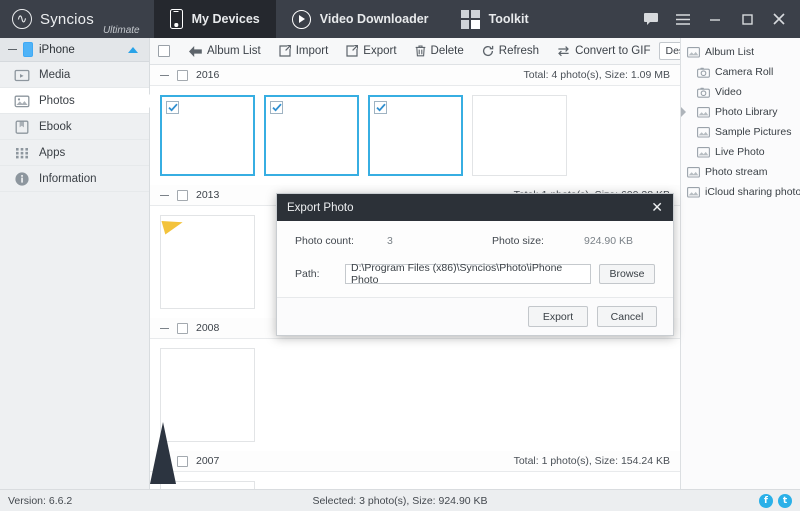 This screenshot has width=800, height=511. I want to click on convert-to-gif-button: Convert to GIF, so click(603, 51).